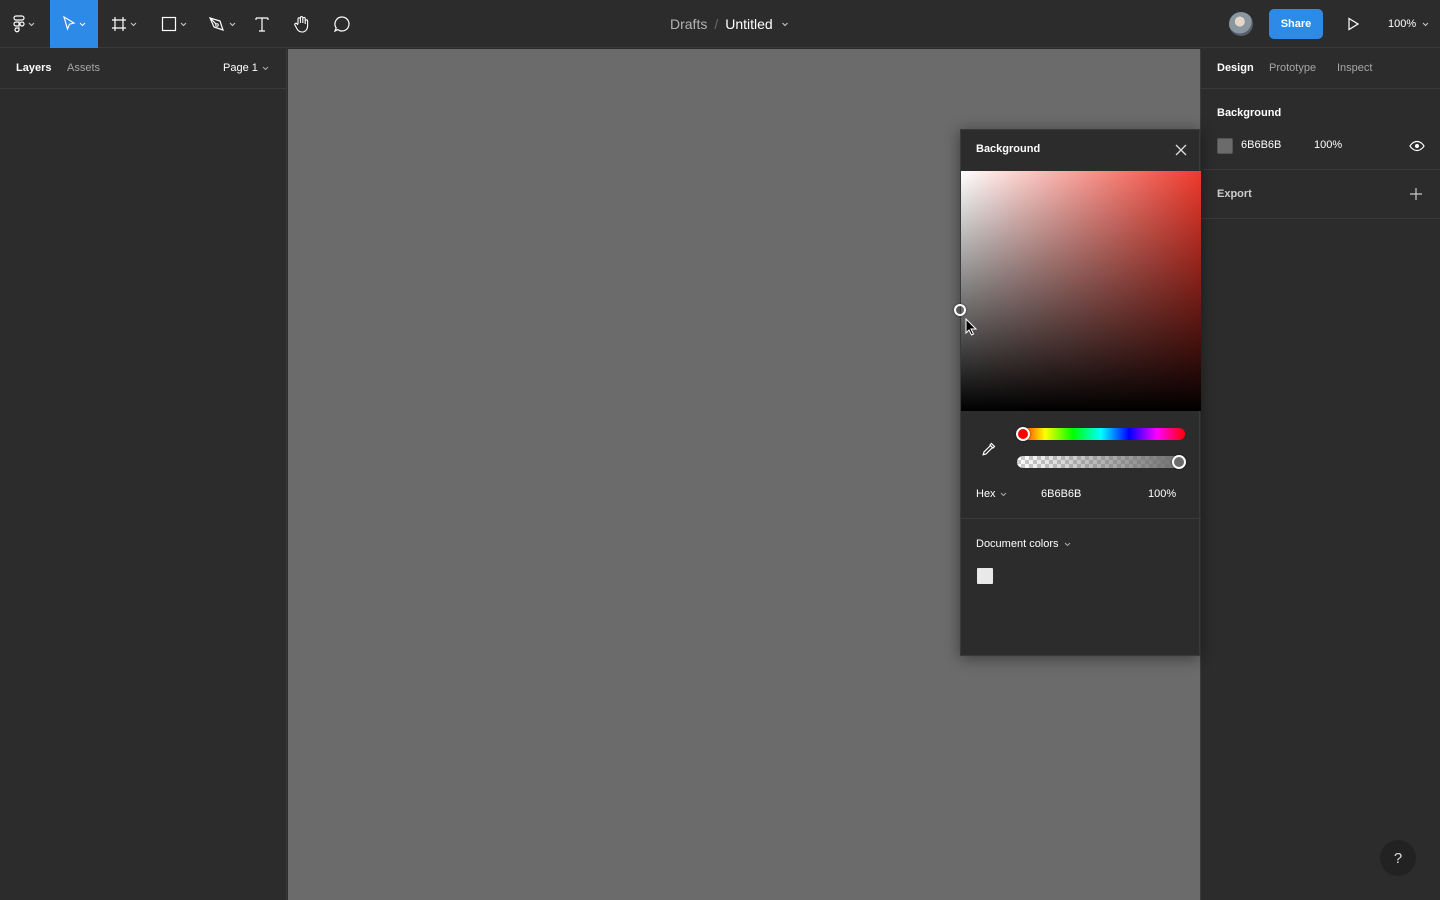  What do you see at coordinates (1296, 24) in the screenshot?
I see `share-button: Share` at bounding box center [1296, 24].